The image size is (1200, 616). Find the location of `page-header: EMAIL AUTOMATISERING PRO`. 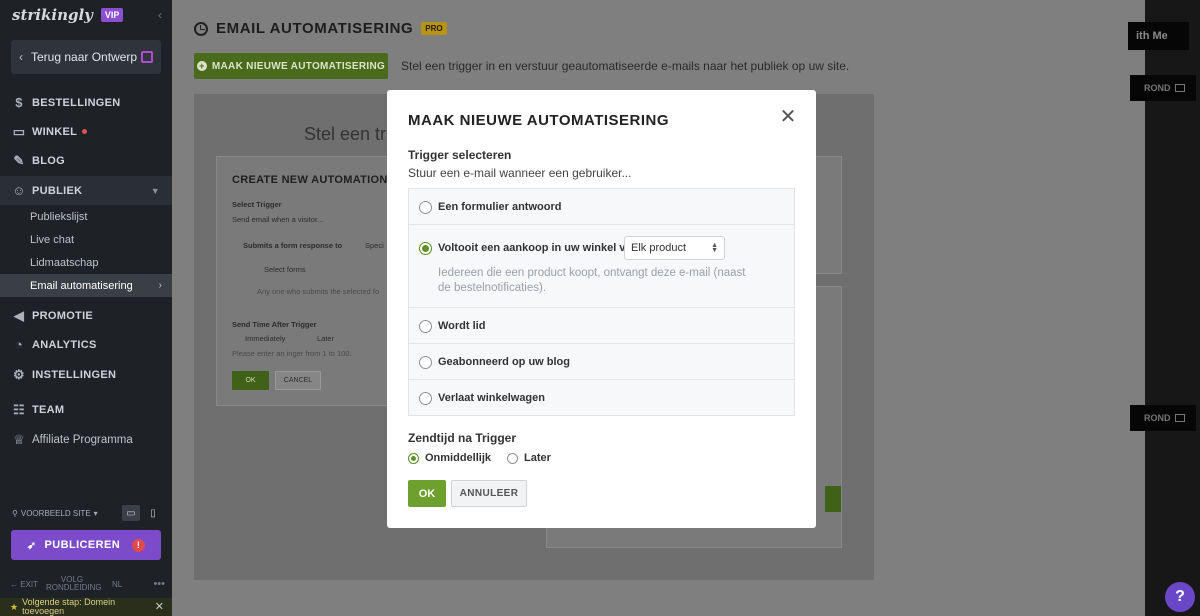

page-header: EMAIL AUTOMATISERING PRO is located at coordinates (320, 28).